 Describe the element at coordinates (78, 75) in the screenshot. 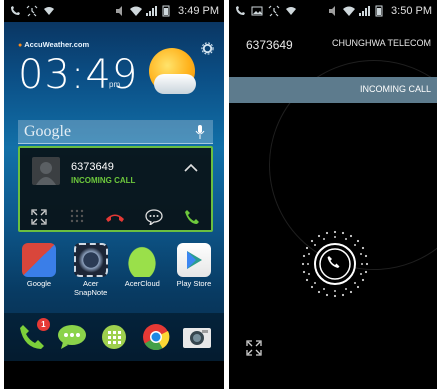

I see `clock-time: 03:49` at that location.